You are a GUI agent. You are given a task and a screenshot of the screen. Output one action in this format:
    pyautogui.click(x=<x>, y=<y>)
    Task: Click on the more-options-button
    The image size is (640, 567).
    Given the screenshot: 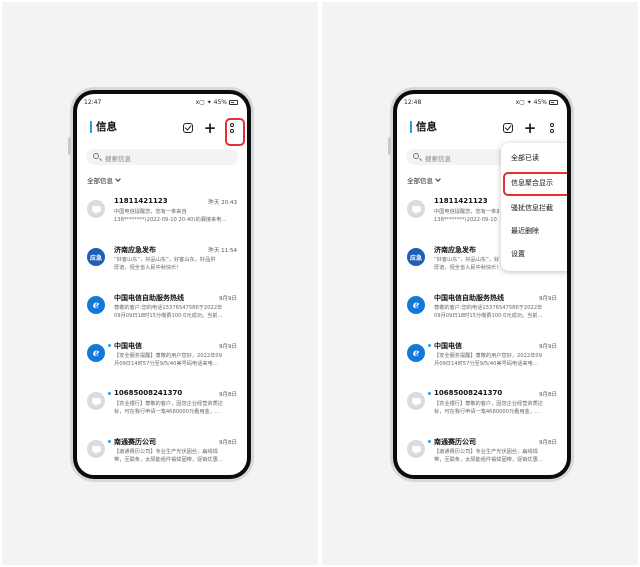 What is the action you would take?
    pyautogui.click(x=552, y=128)
    